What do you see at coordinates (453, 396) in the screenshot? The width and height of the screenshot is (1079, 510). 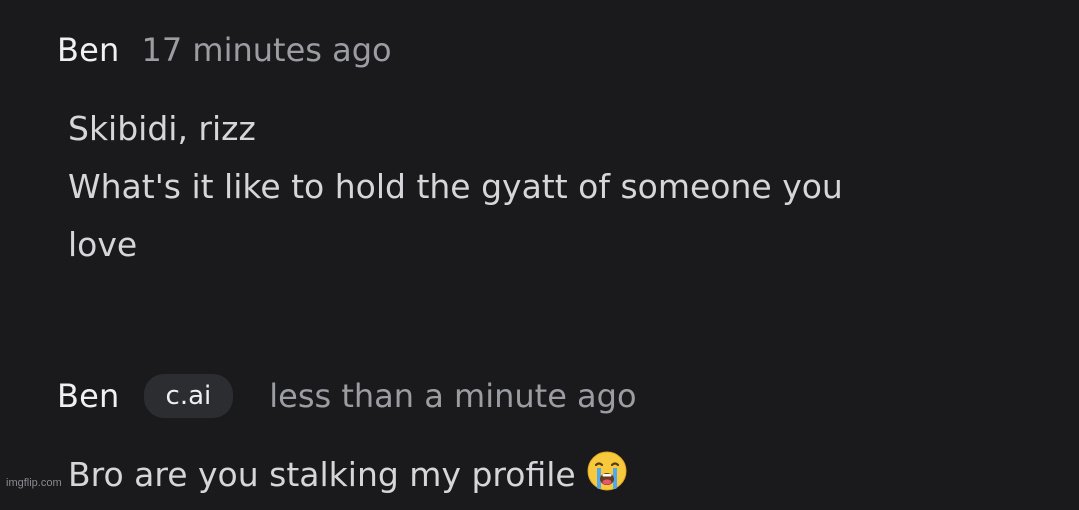 I see `timestamp: less than a minute ago` at bounding box center [453, 396].